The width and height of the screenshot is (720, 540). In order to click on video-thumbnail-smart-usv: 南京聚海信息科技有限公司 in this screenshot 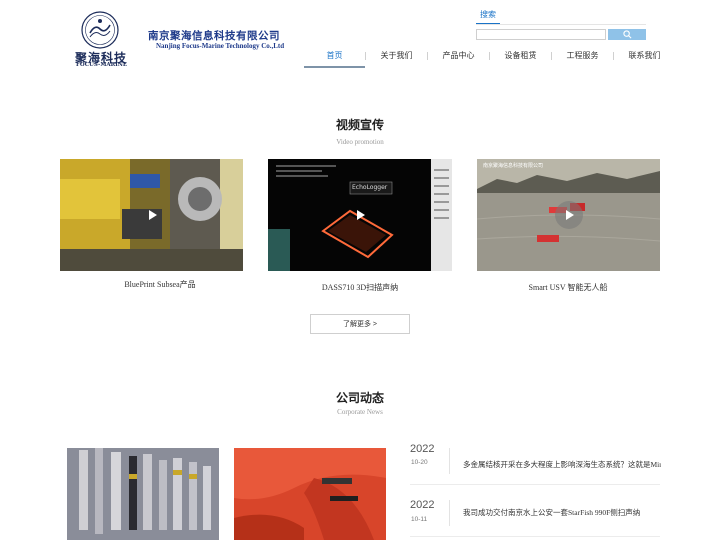, I will do `click(568, 215)`.